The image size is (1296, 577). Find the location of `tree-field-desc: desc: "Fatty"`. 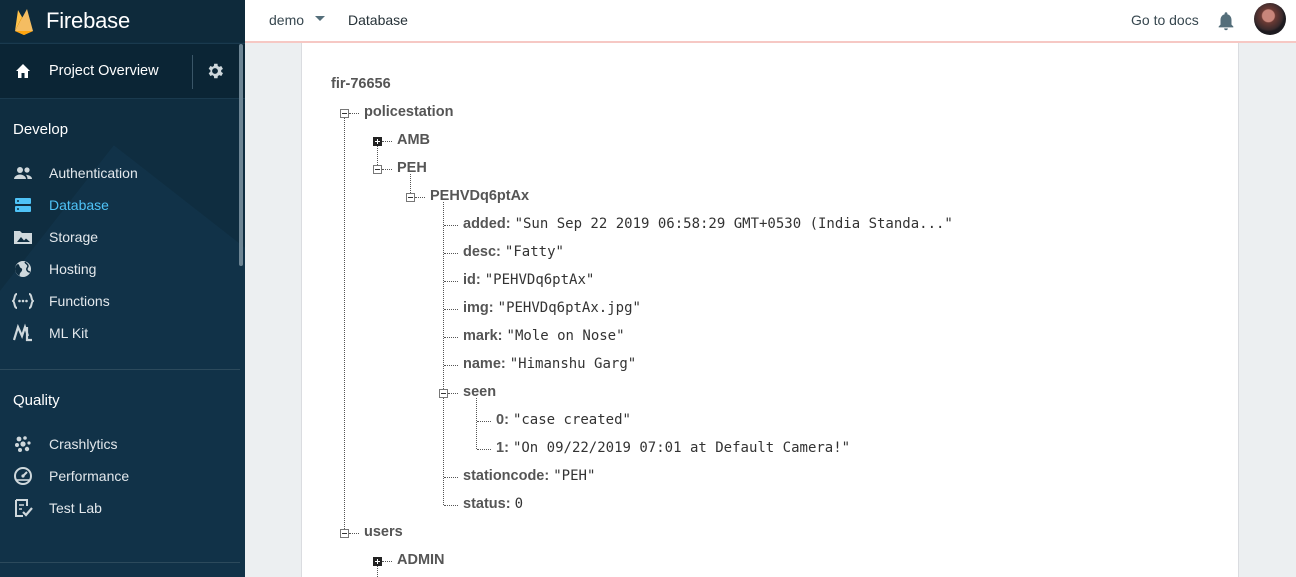

tree-field-desc: desc: "Fatty" is located at coordinates (513, 252).